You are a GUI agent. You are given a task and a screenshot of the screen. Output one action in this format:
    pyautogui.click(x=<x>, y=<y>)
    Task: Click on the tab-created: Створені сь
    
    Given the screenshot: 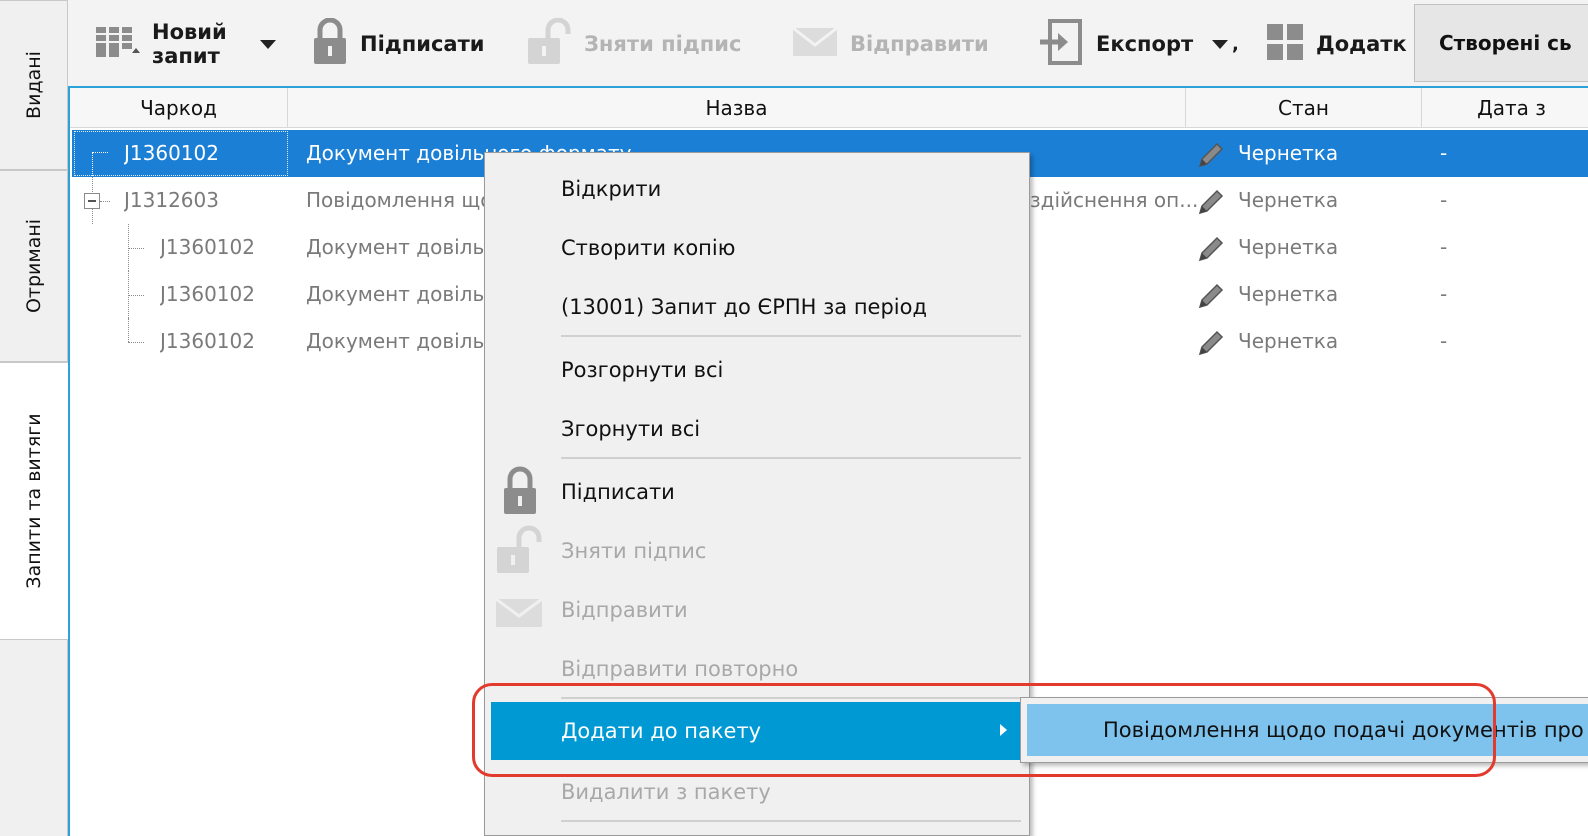 What is the action you would take?
    pyautogui.click(x=1501, y=43)
    